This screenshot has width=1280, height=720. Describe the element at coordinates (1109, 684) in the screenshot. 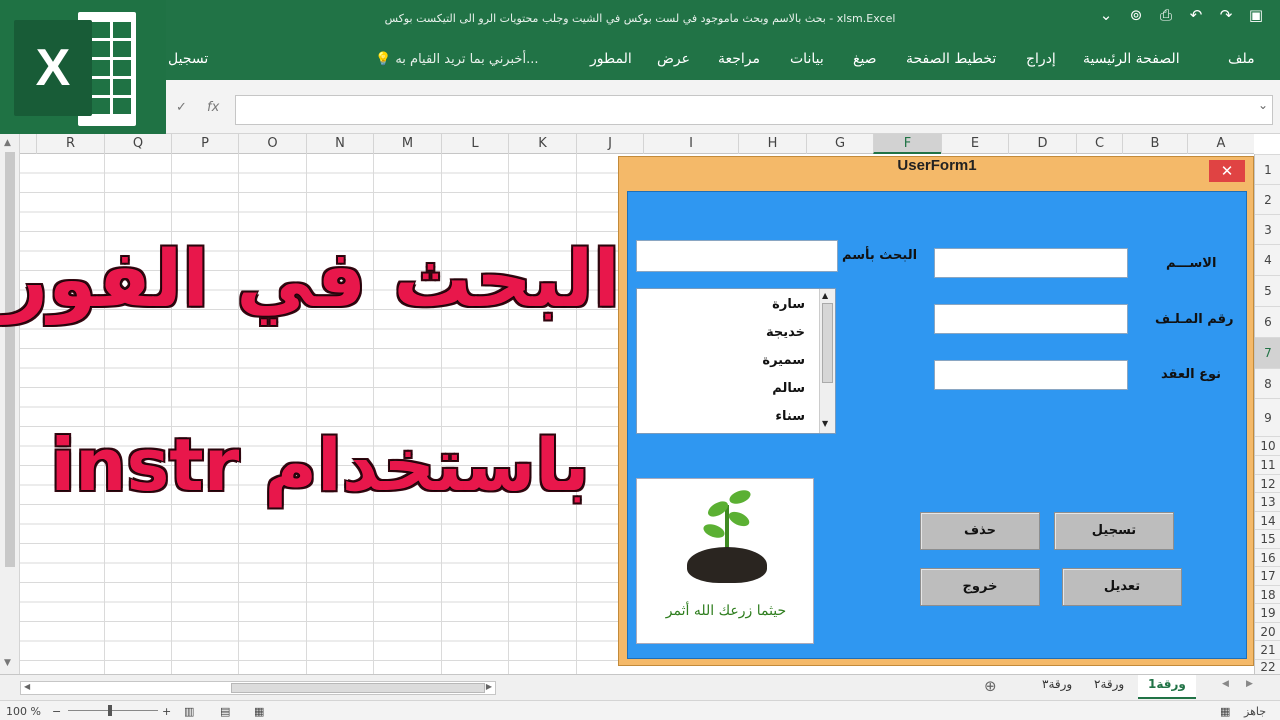

I see `sheet-tab-2: ورقة٢` at that location.